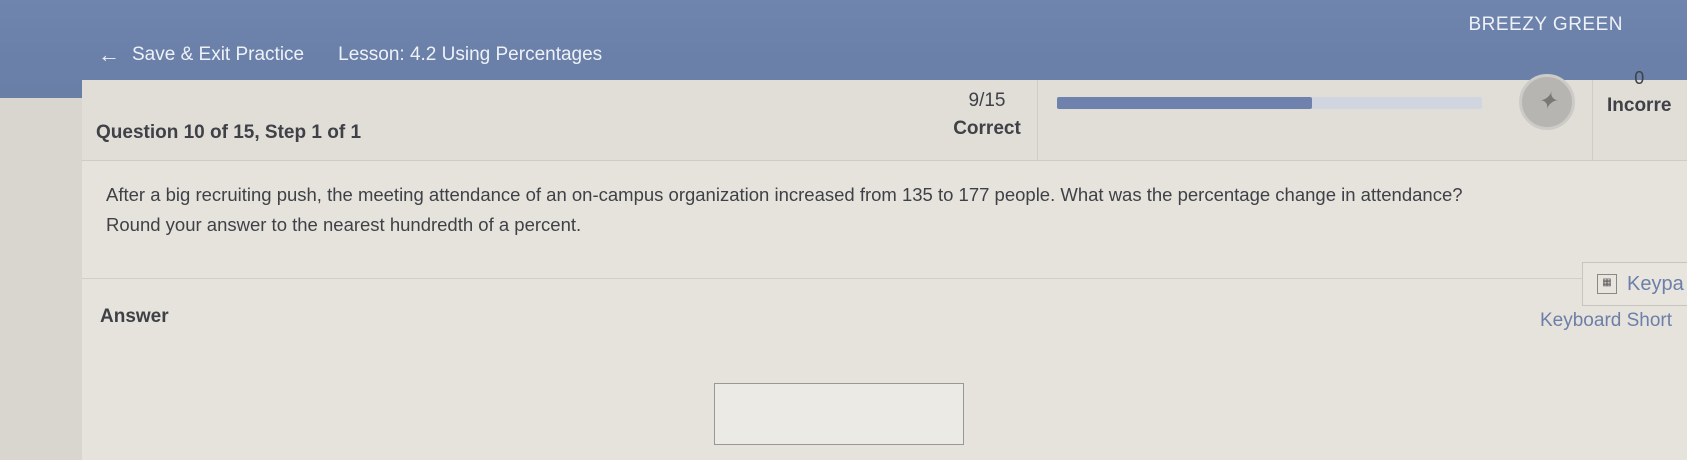 The height and width of the screenshot is (460, 1687). Describe the element at coordinates (987, 128) in the screenshot. I see `correct-label: Correct` at that location.